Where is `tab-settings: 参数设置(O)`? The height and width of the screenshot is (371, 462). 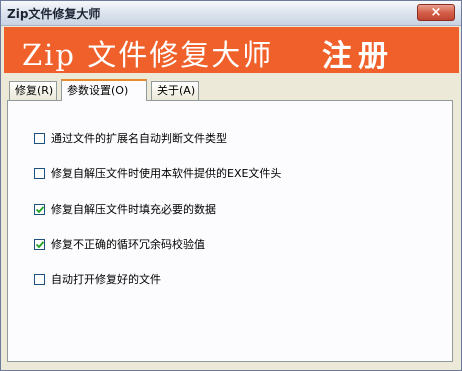 tab-settings: 参数设置(O) is located at coordinates (104, 90).